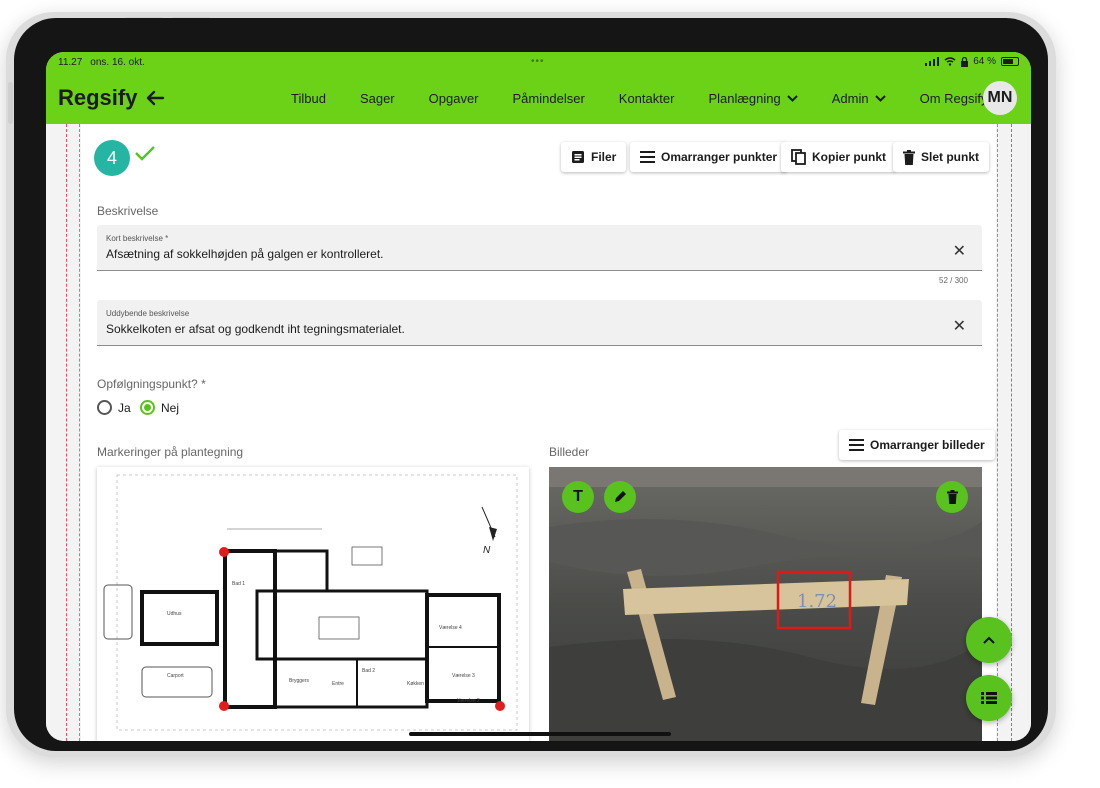  Describe the element at coordinates (155, 98) in the screenshot. I see `back-arrow-icon` at that location.